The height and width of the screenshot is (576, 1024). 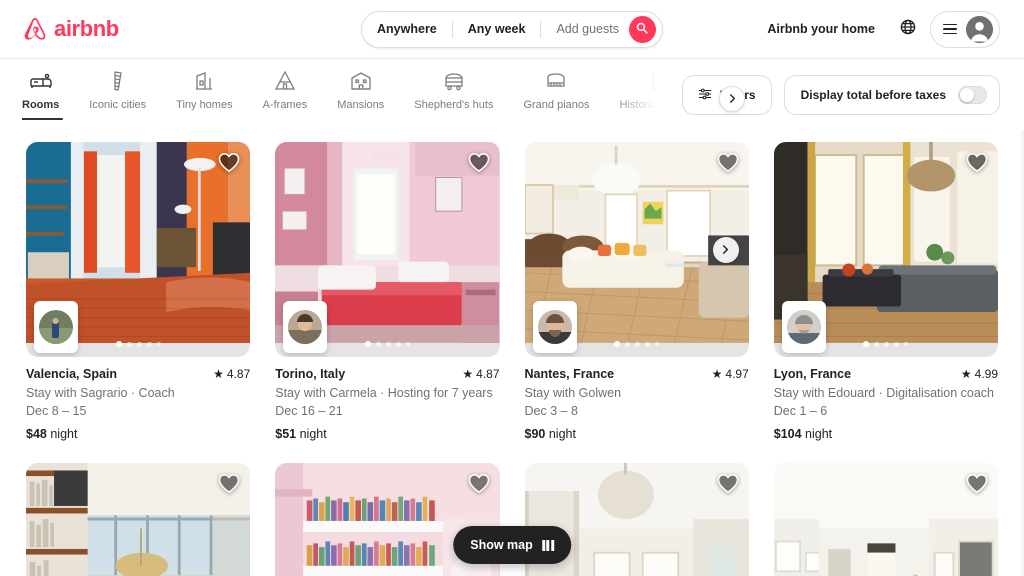 What do you see at coordinates (118, 81) in the screenshot?
I see `leaning-tower-icon` at bounding box center [118, 81].